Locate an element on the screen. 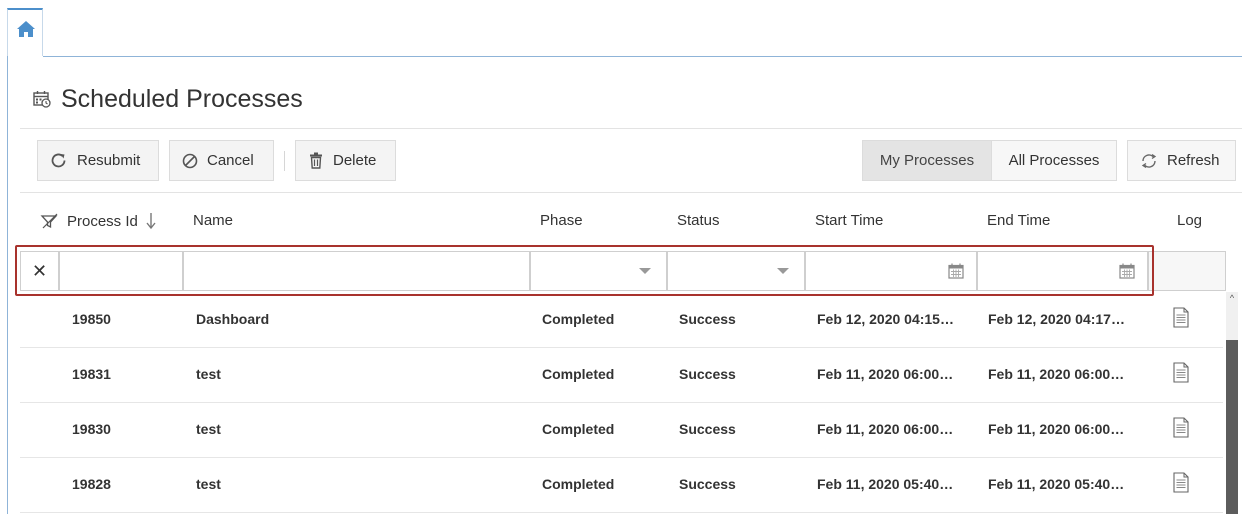 The height and width of the screenshot is (514, 1242). cancel-label: Cancel is located at coordinates (230, 160).